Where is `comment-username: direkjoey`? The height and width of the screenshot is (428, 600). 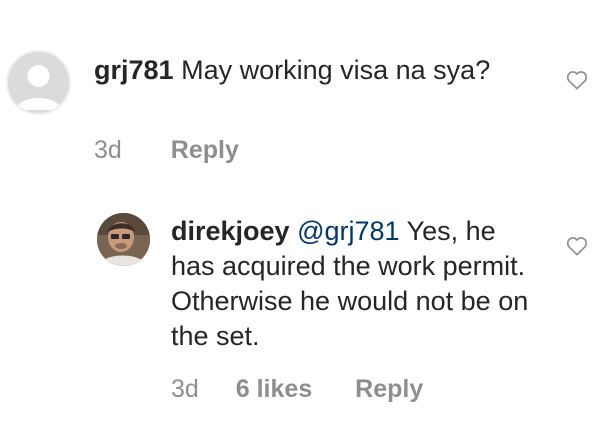
comment-username: direkjoey is located at coordinates (230, 231).